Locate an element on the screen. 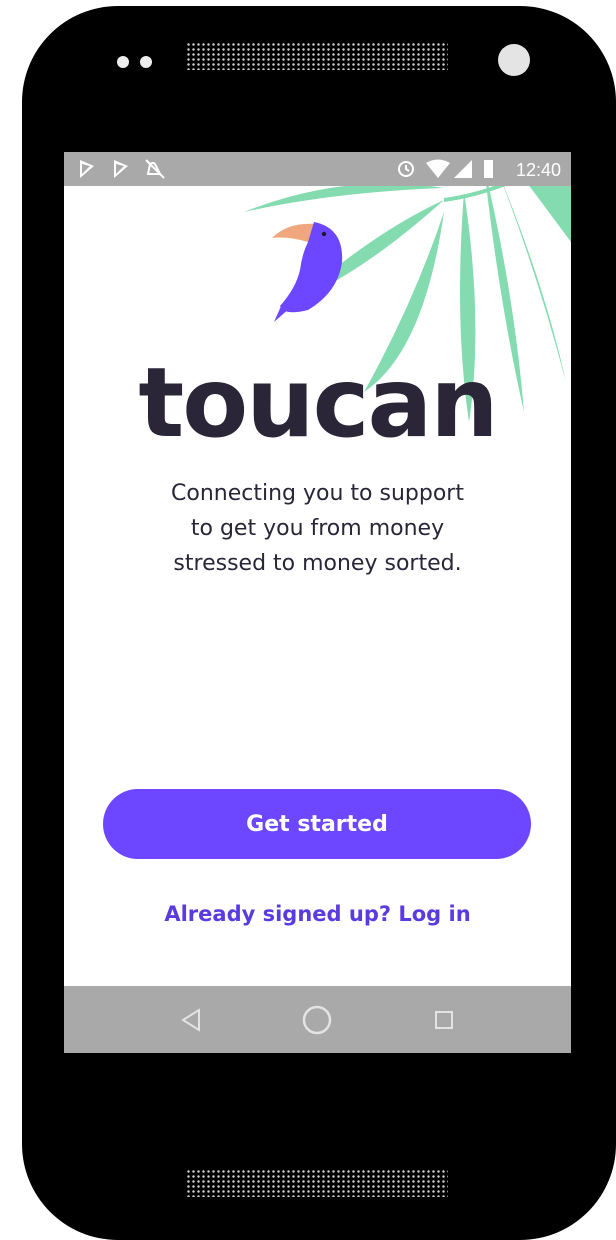 The height and width of the screenshot is (1240, 616). status-time: 12:40 is located at coordinates (538, 170).